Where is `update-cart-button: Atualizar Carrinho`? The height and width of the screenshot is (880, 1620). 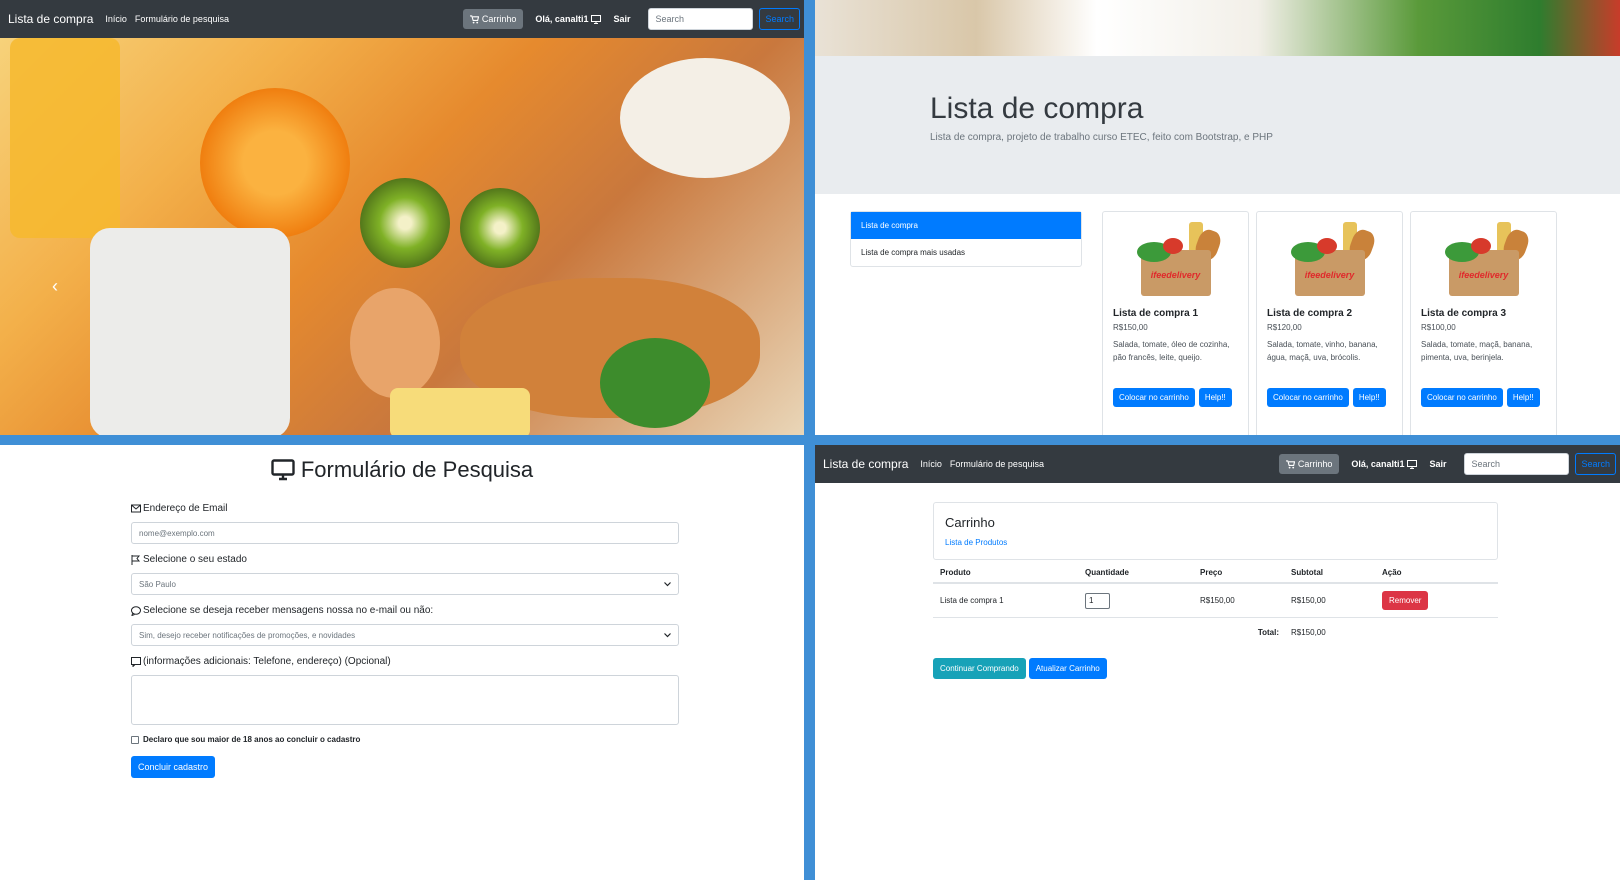
update-cart-button: Atualizar Carrinho is located at coordinates (1067, 668).